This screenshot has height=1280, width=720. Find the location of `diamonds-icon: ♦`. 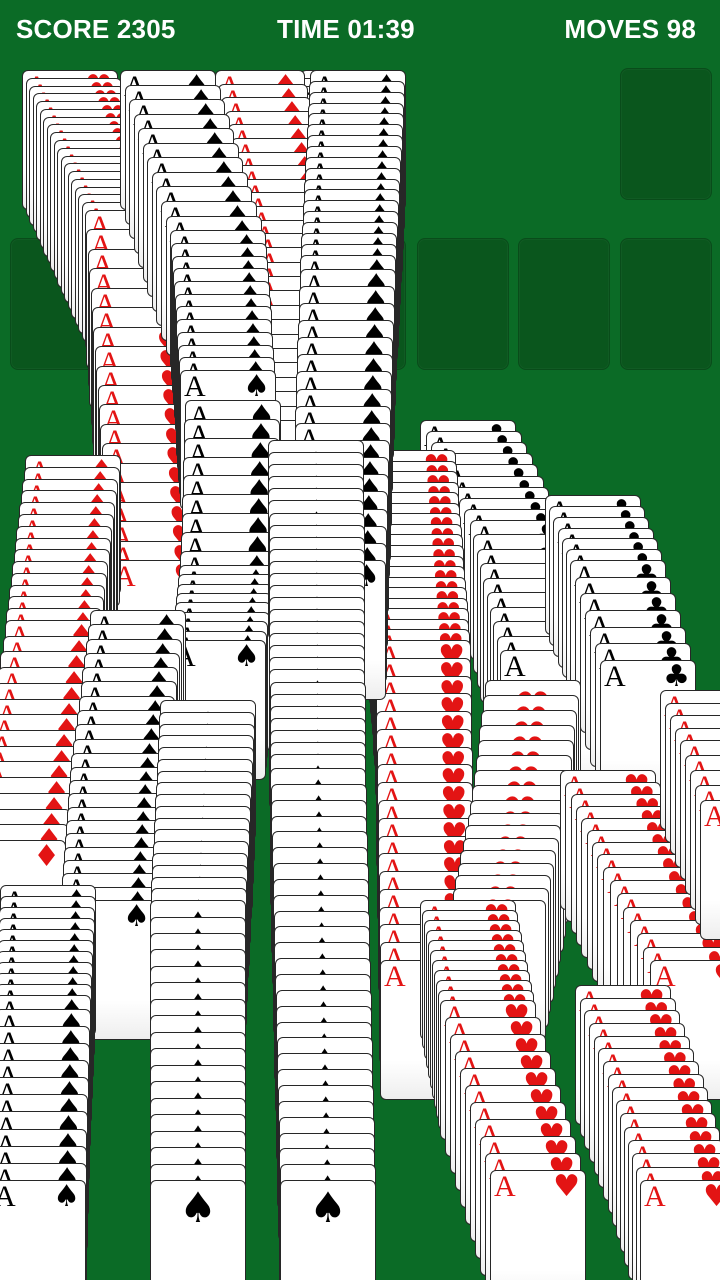

diamonds-icon: ♦ is located at coordinates (46, 857).